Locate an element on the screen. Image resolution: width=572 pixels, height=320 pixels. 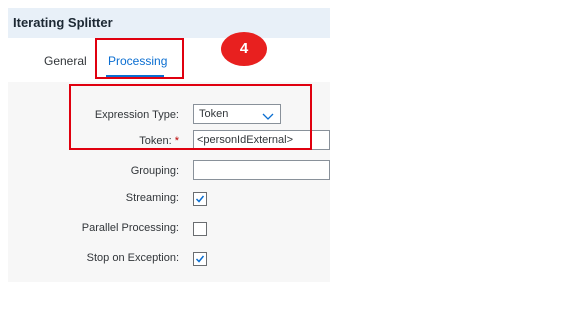
tab-general: General is located at coordinates (65, 61).